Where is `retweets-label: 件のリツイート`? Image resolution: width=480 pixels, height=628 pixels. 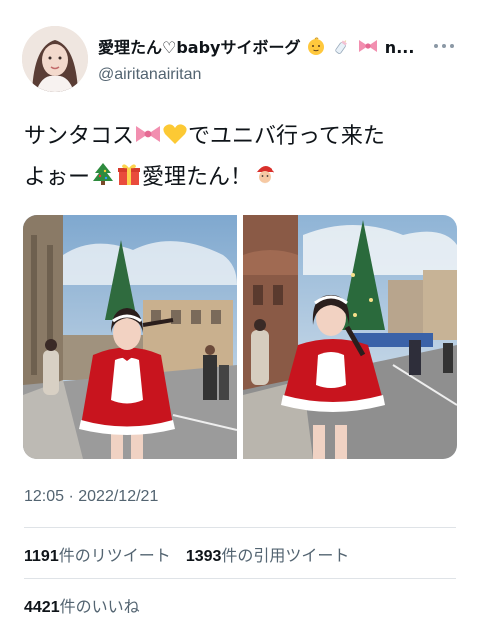 retweets-label: 件のリツイート is located at coordinates (114, 555).